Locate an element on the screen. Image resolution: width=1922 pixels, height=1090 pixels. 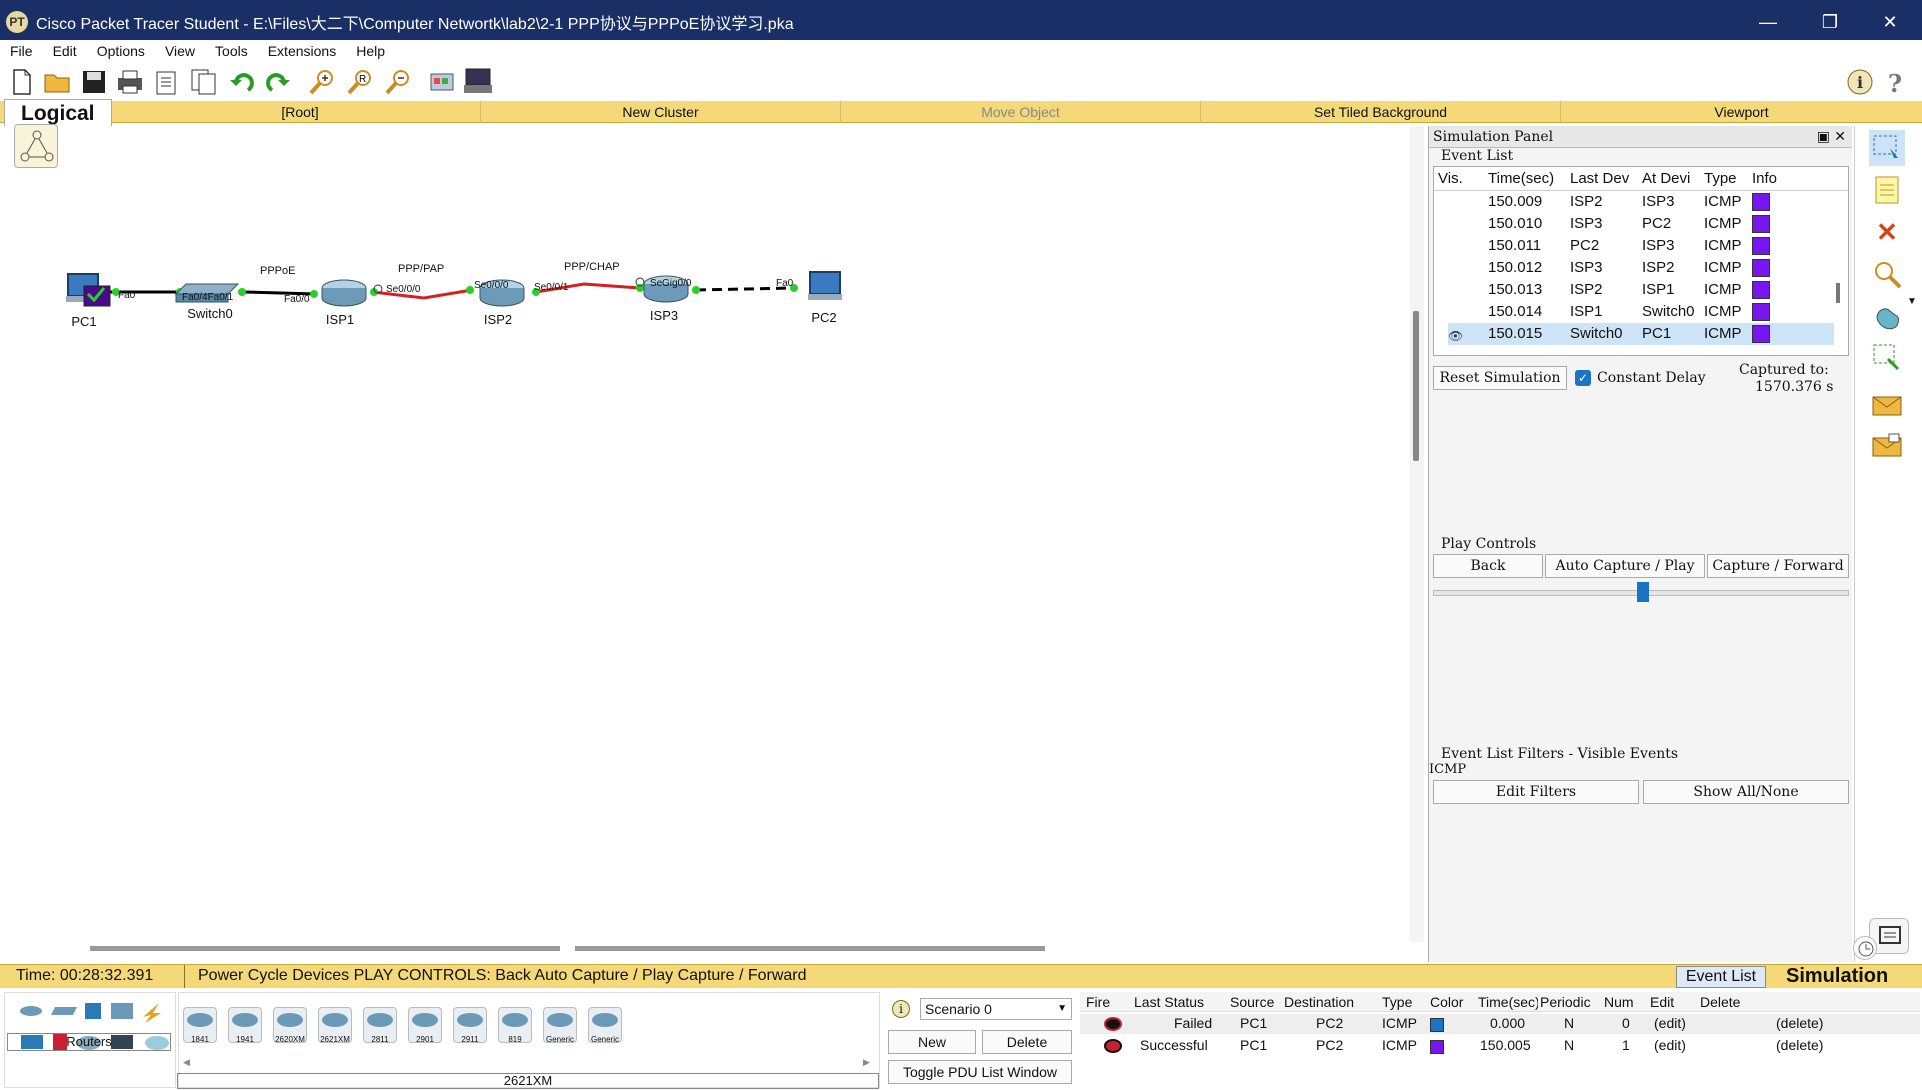
event-row: 150.013 ISP2 ISP1 ICMP is located at coordinates (1634, 290).